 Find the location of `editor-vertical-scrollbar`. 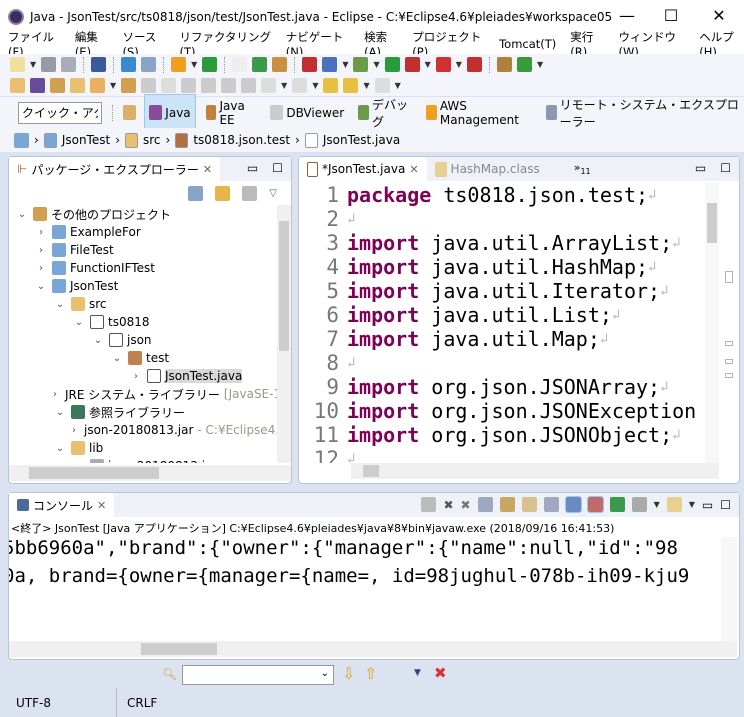

editor-vertical-scrollbar is located at coordinates (712, 323).